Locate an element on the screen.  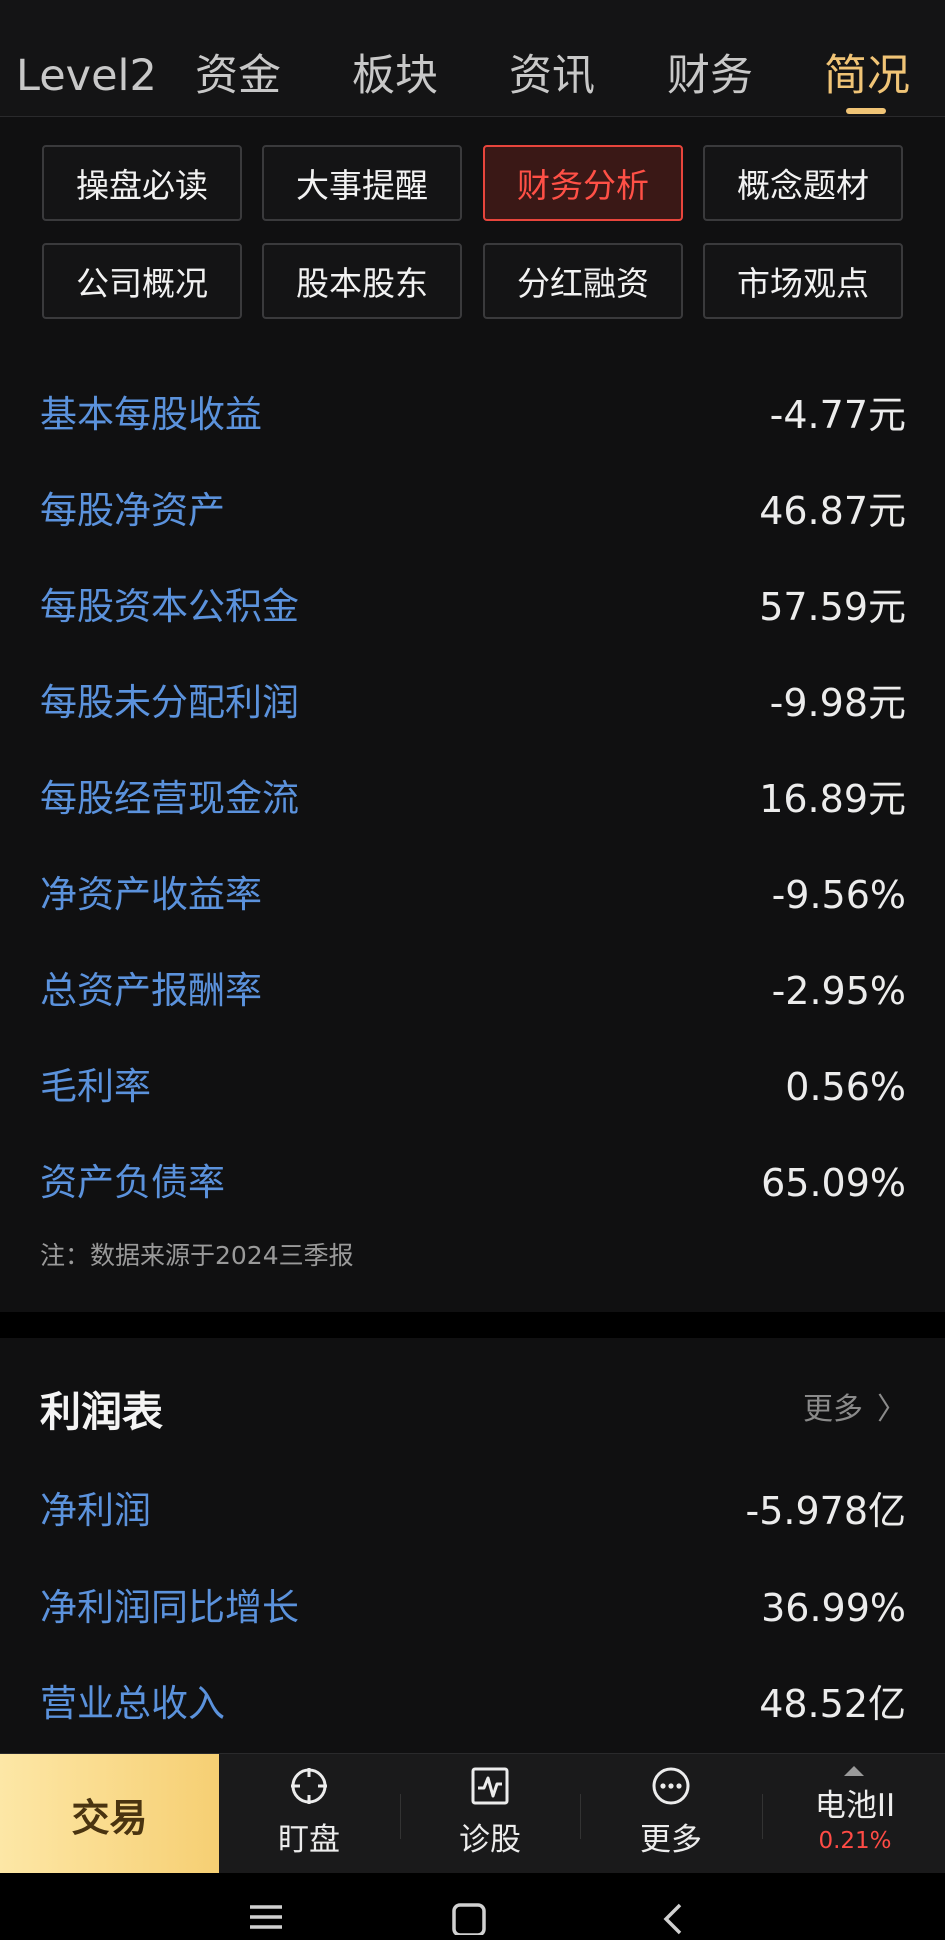
crosshair-icon is located at coordinates (309, 1786).